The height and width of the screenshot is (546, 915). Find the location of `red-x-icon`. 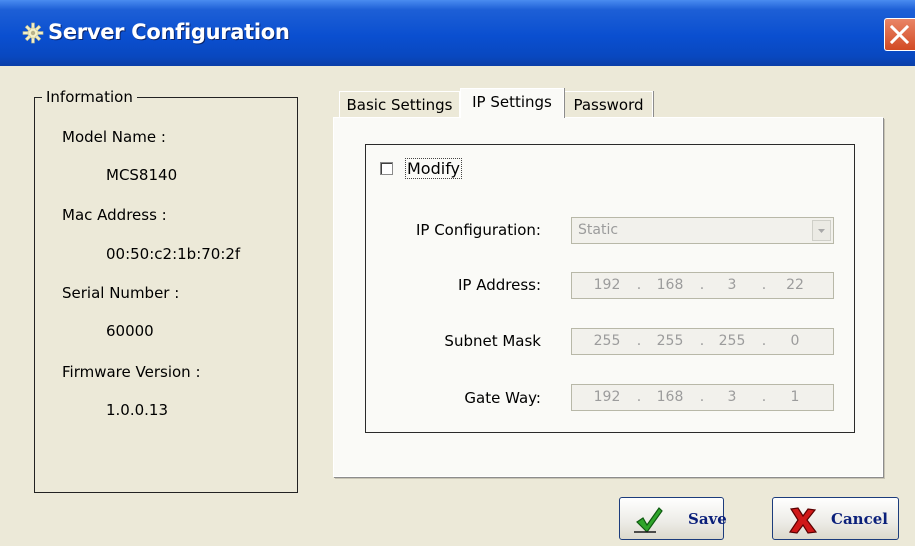

red-x-icon is located at coordinates (803, 520).